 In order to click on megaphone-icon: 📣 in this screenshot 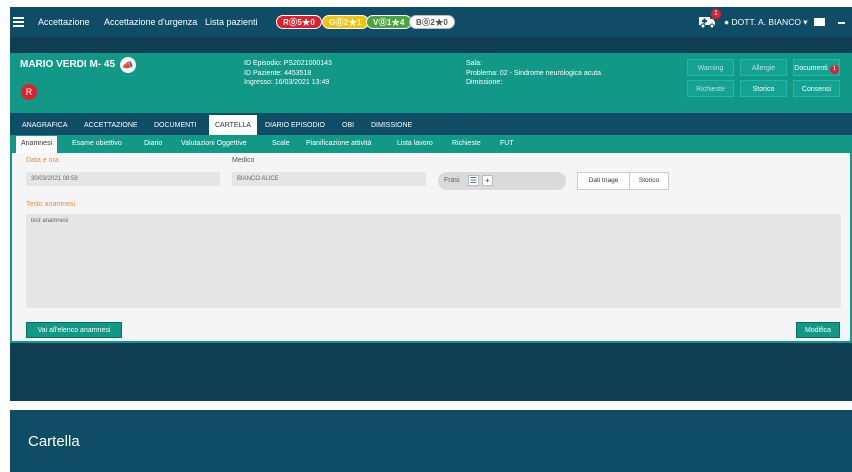, I will do `click(128, 65)`.